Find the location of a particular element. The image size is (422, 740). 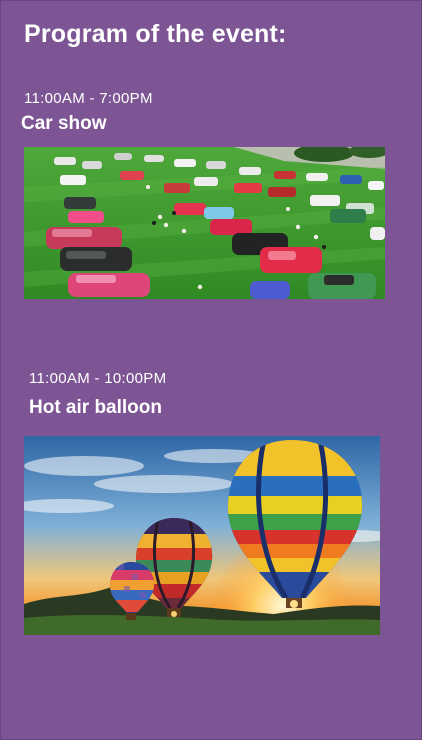

event-name-hot-air-balloon: Hot air balloon is located at coordinates (95, 407).